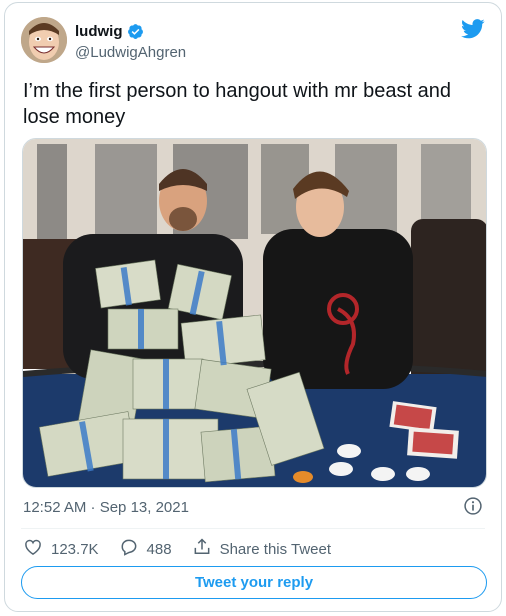 The image size is (506, 616). What do you see at coordinates (135, 31) in the screenshot?
I see `verified-badge-icon` at bounding box center [135, 31].